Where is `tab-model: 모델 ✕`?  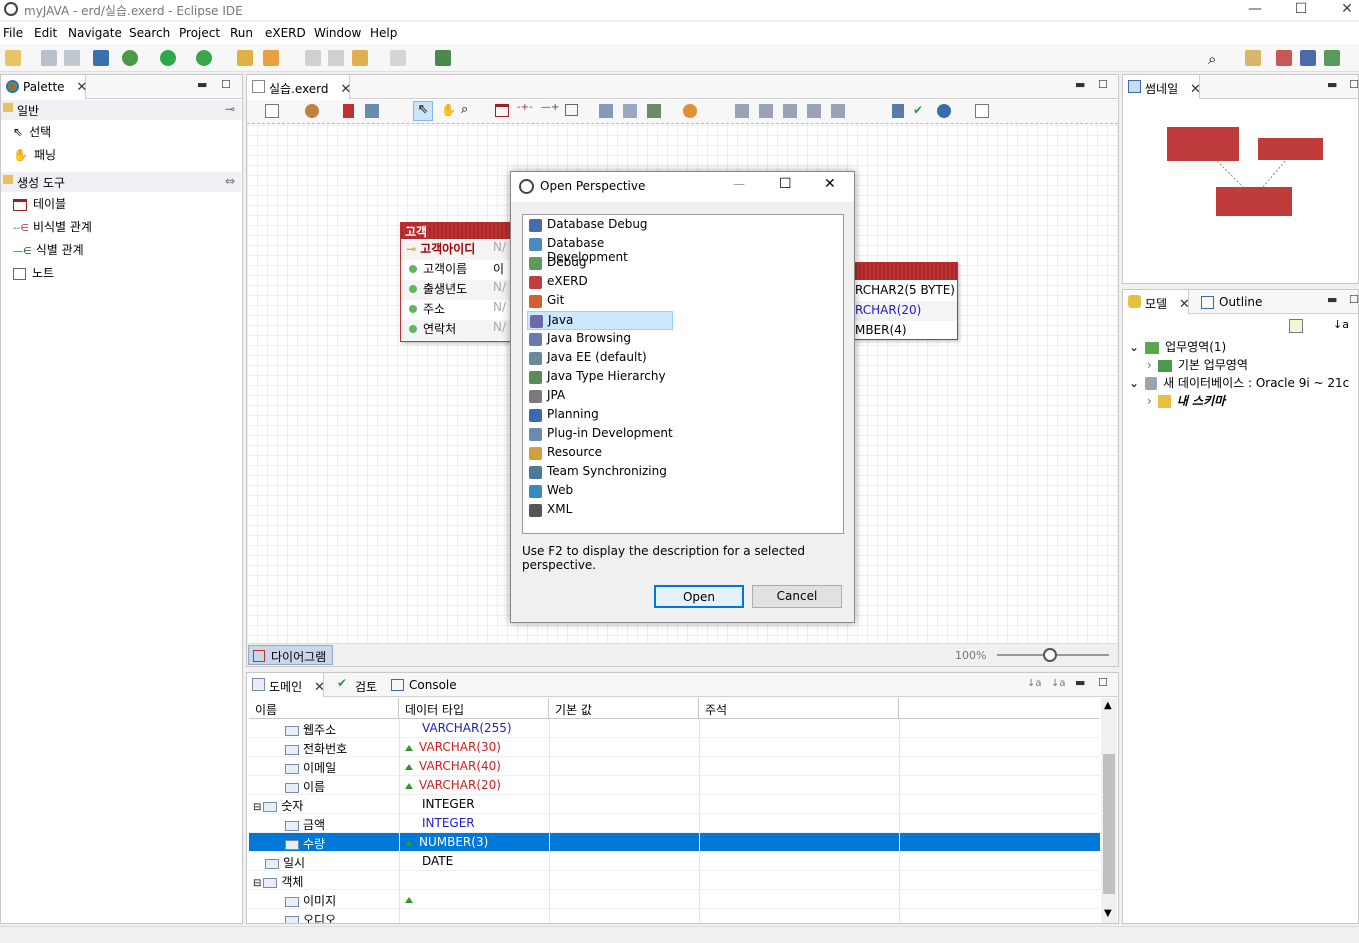
tab-model: 모델 ✕ is located at coordinates (1156, 302).